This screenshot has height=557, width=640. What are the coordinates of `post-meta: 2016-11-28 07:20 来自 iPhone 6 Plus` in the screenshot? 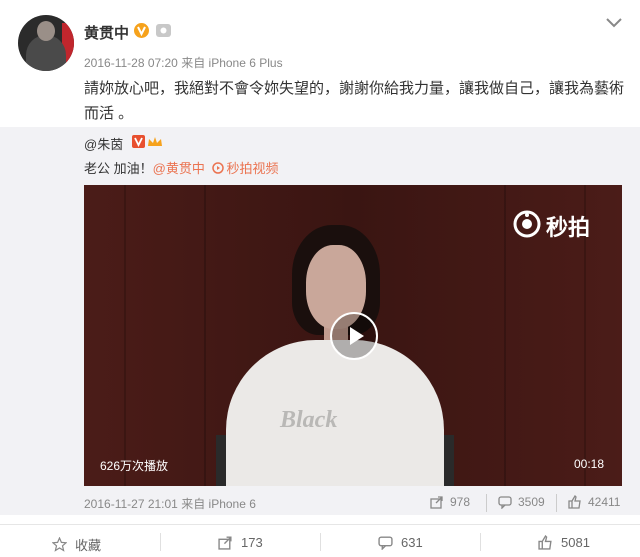 It's located at (183, 63).